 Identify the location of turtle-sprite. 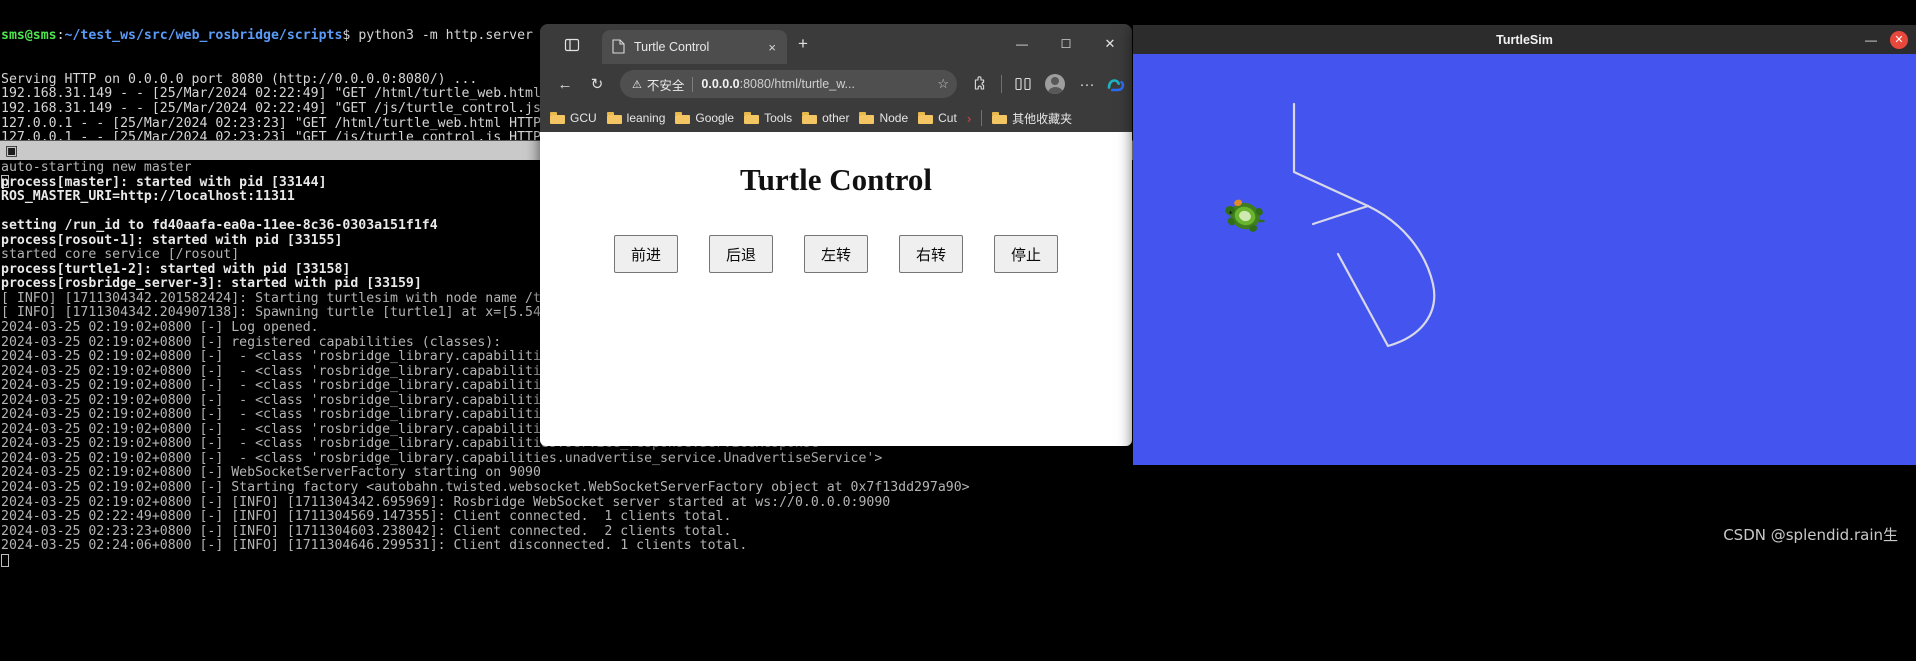
(1245, 215).